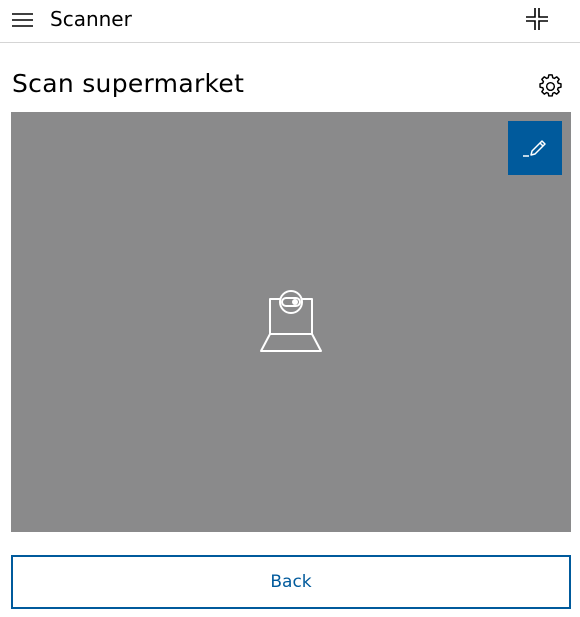 This screenshot has width=580, height=617. I want to click on page-title: Scan supermarket, so click(128, 83).